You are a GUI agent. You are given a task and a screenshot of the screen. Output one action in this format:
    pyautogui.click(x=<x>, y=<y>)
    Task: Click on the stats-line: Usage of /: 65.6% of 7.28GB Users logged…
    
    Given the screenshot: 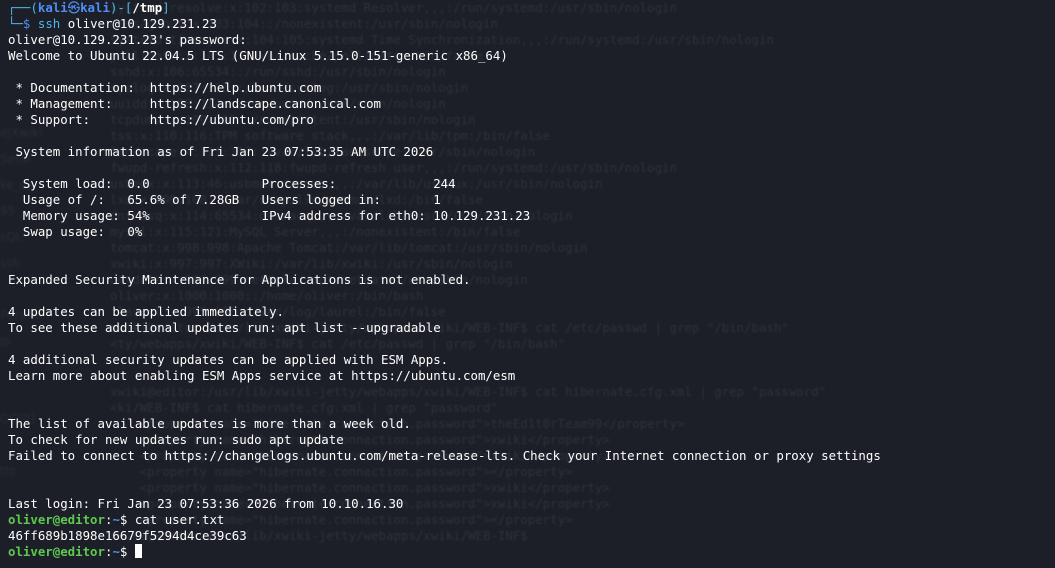 What is the action you would take?
    pyautogui.click(x=224, y=199)
    